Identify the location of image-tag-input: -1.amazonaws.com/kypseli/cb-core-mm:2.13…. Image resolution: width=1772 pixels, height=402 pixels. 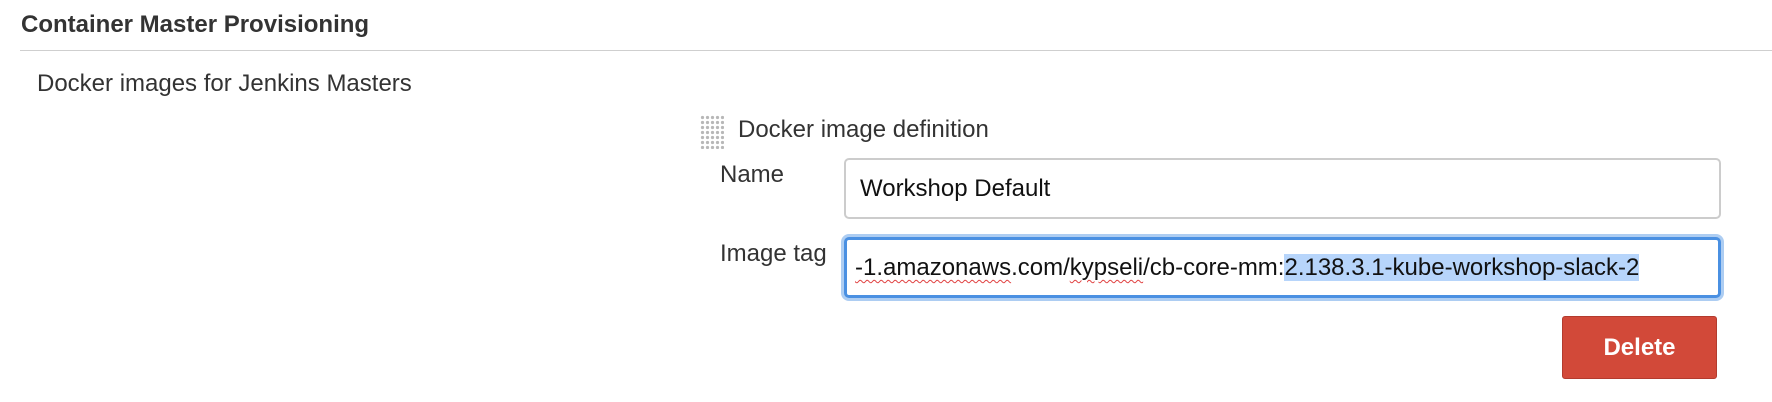
(1282, 267).